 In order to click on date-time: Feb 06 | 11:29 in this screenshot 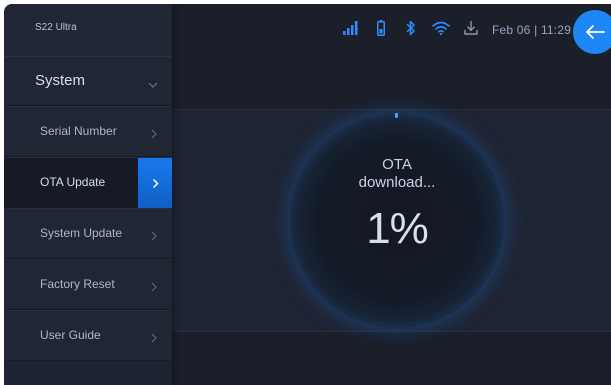, I will do `click(532, 30)`.